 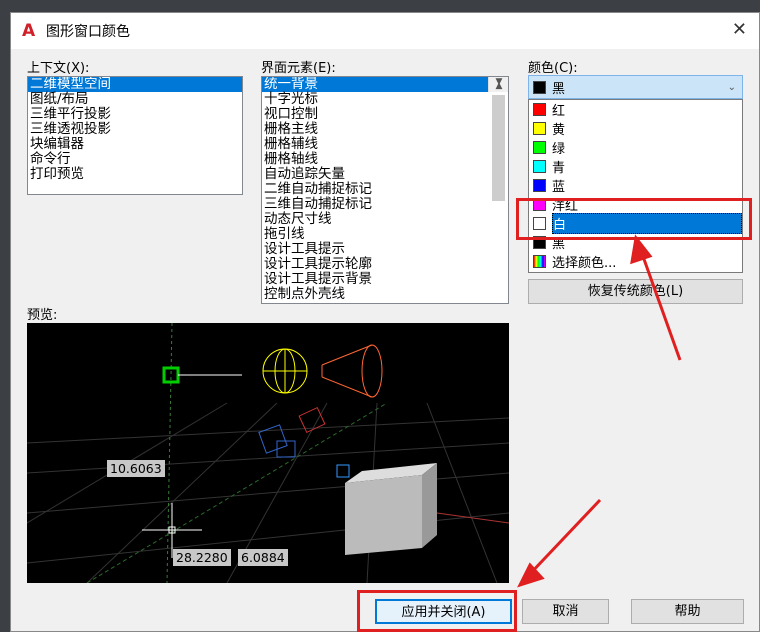 I want to click on annotation-arrows, so click(x=599, y=411).